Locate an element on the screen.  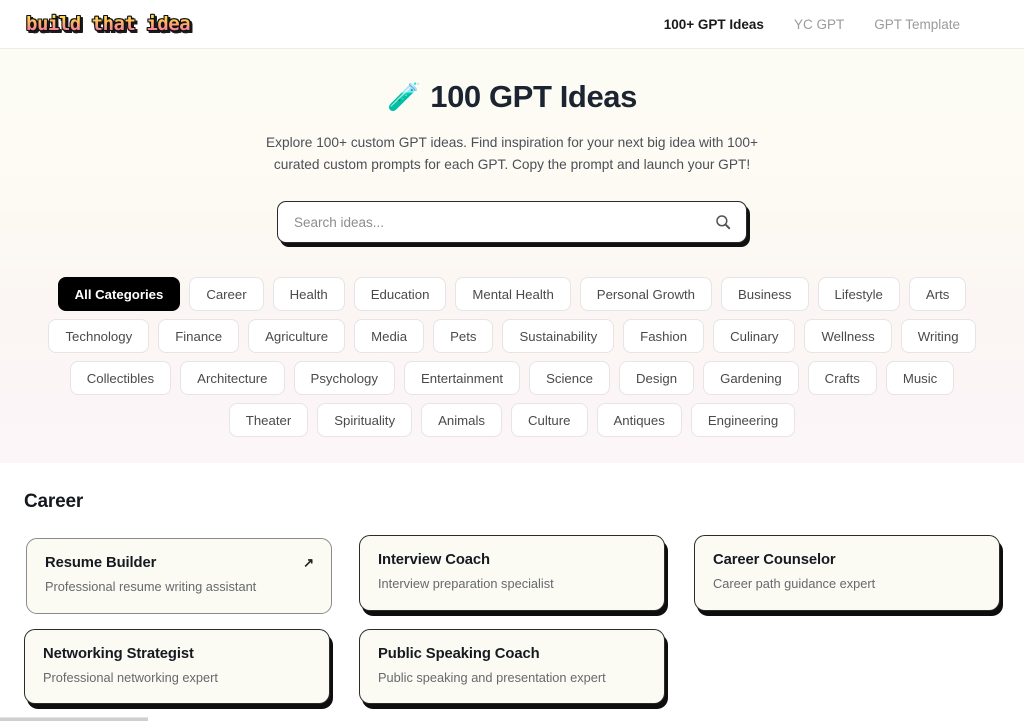
idea-card-description: Public speaking and presentation expert is located at coordinates (492, 677).